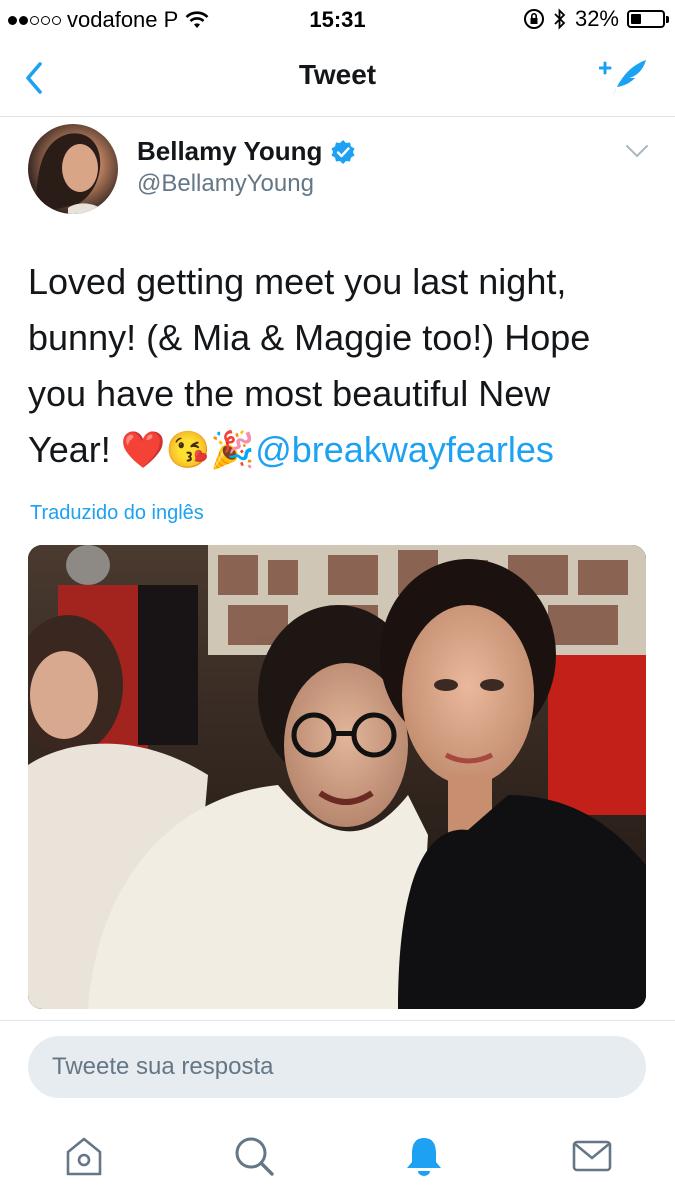  I want to click on page-title: Tweet, so click(337, 74).